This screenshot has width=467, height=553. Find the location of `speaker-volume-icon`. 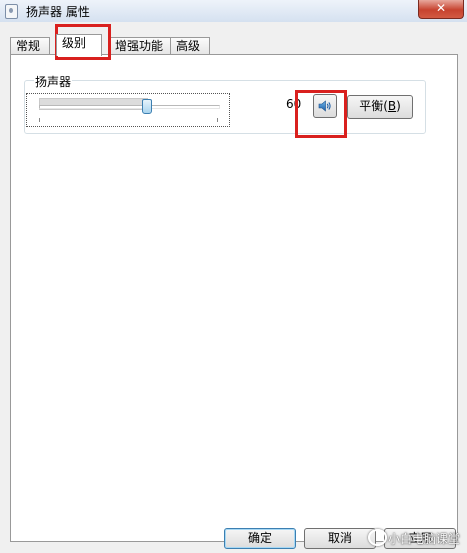

speaker-volume-icon is located at coordinates (324, 106).